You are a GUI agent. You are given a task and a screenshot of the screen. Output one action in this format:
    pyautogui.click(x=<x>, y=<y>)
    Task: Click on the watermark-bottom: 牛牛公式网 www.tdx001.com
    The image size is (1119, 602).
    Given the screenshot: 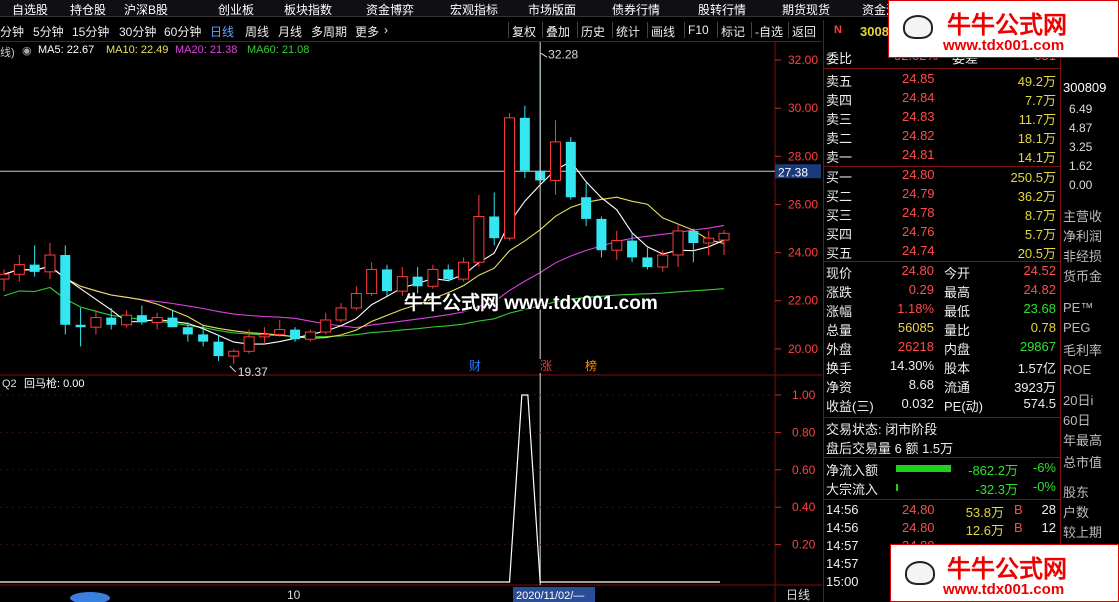 What is the action you would take?
    pyautogui.click(x=1004, y=573)
    